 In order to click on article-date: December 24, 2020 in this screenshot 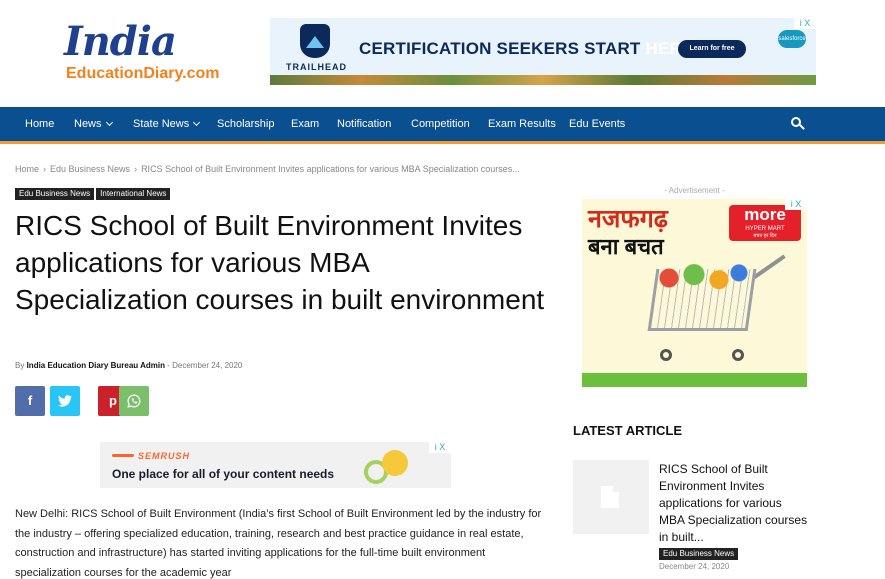, I will do `click(207, 365)`.